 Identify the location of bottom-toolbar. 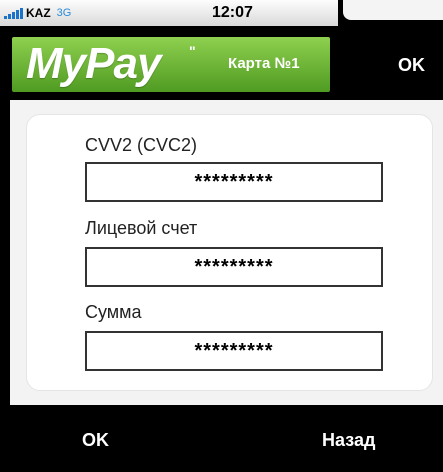
(221, 438).